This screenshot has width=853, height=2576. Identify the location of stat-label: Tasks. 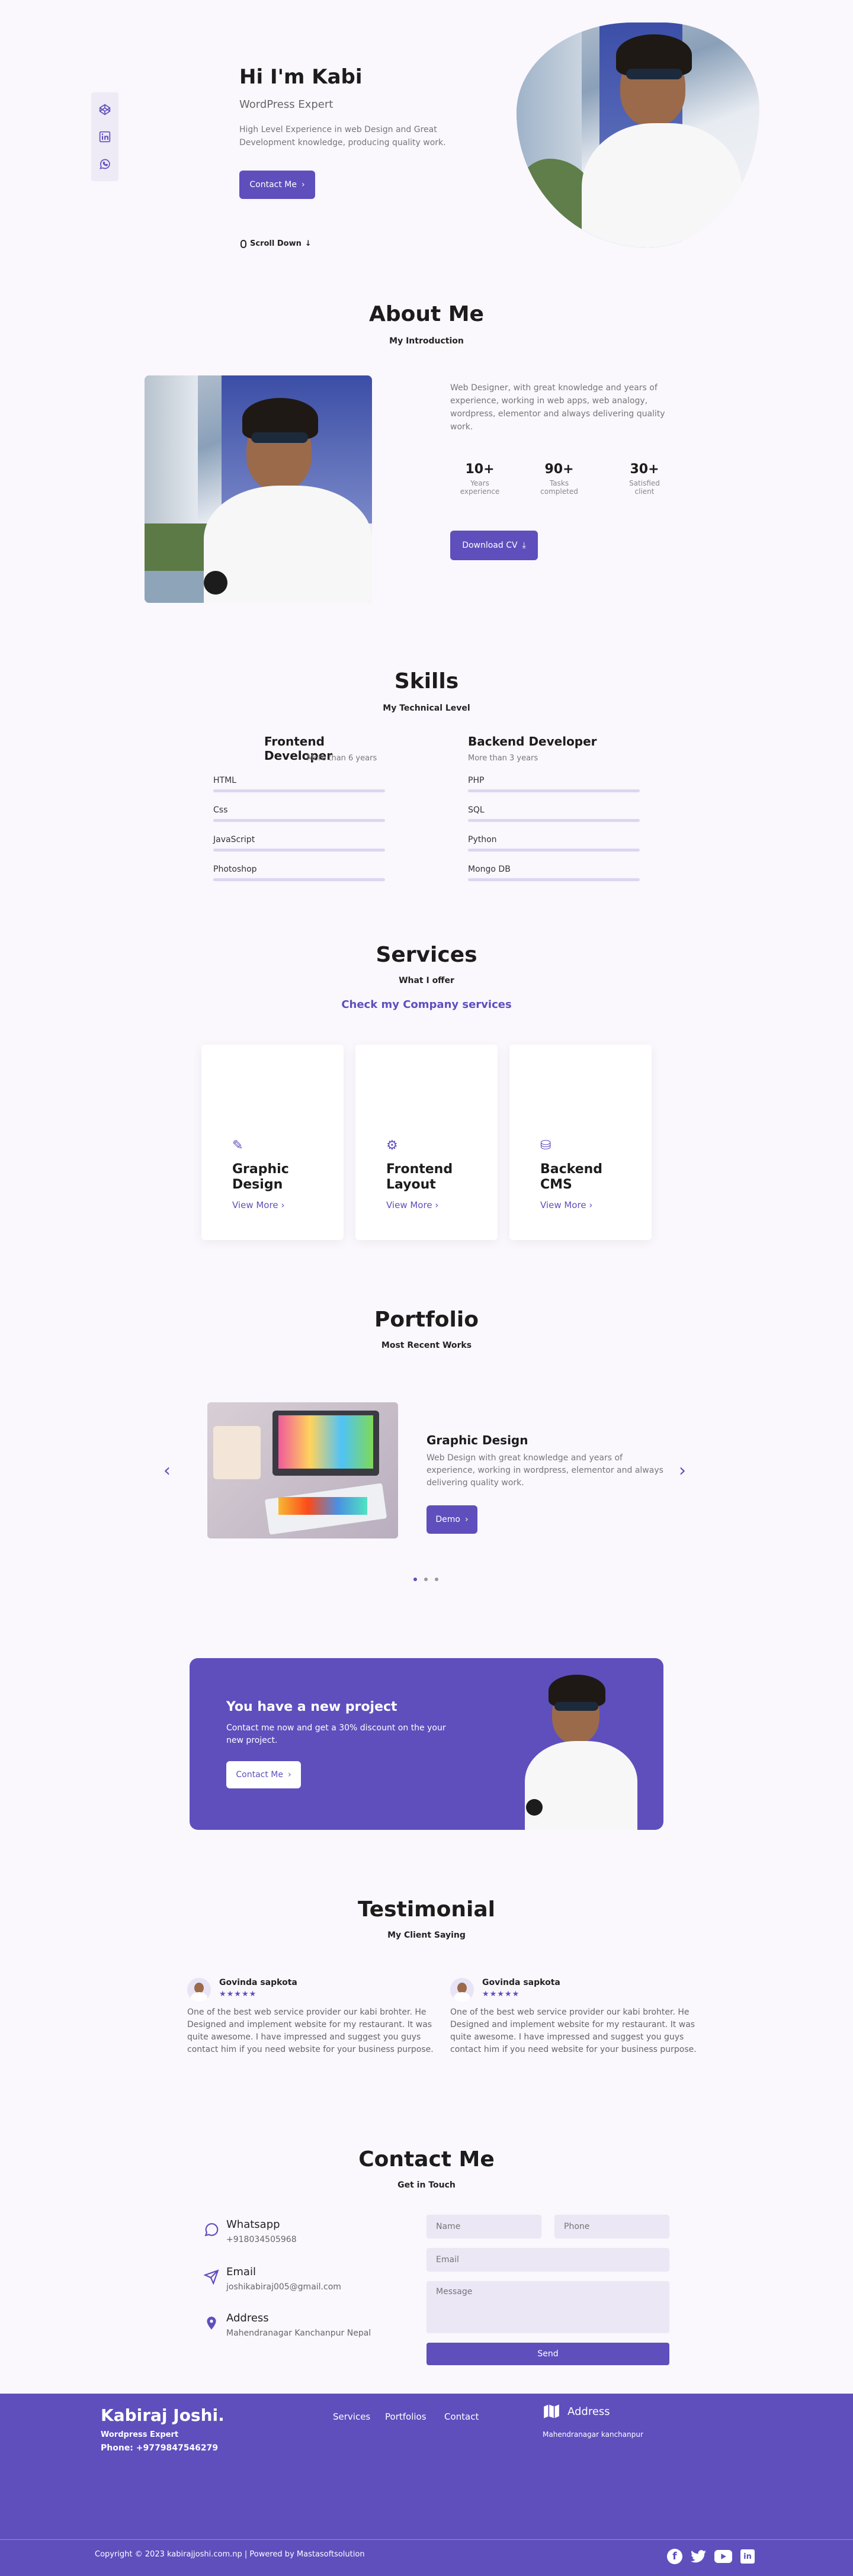
(559, 483).